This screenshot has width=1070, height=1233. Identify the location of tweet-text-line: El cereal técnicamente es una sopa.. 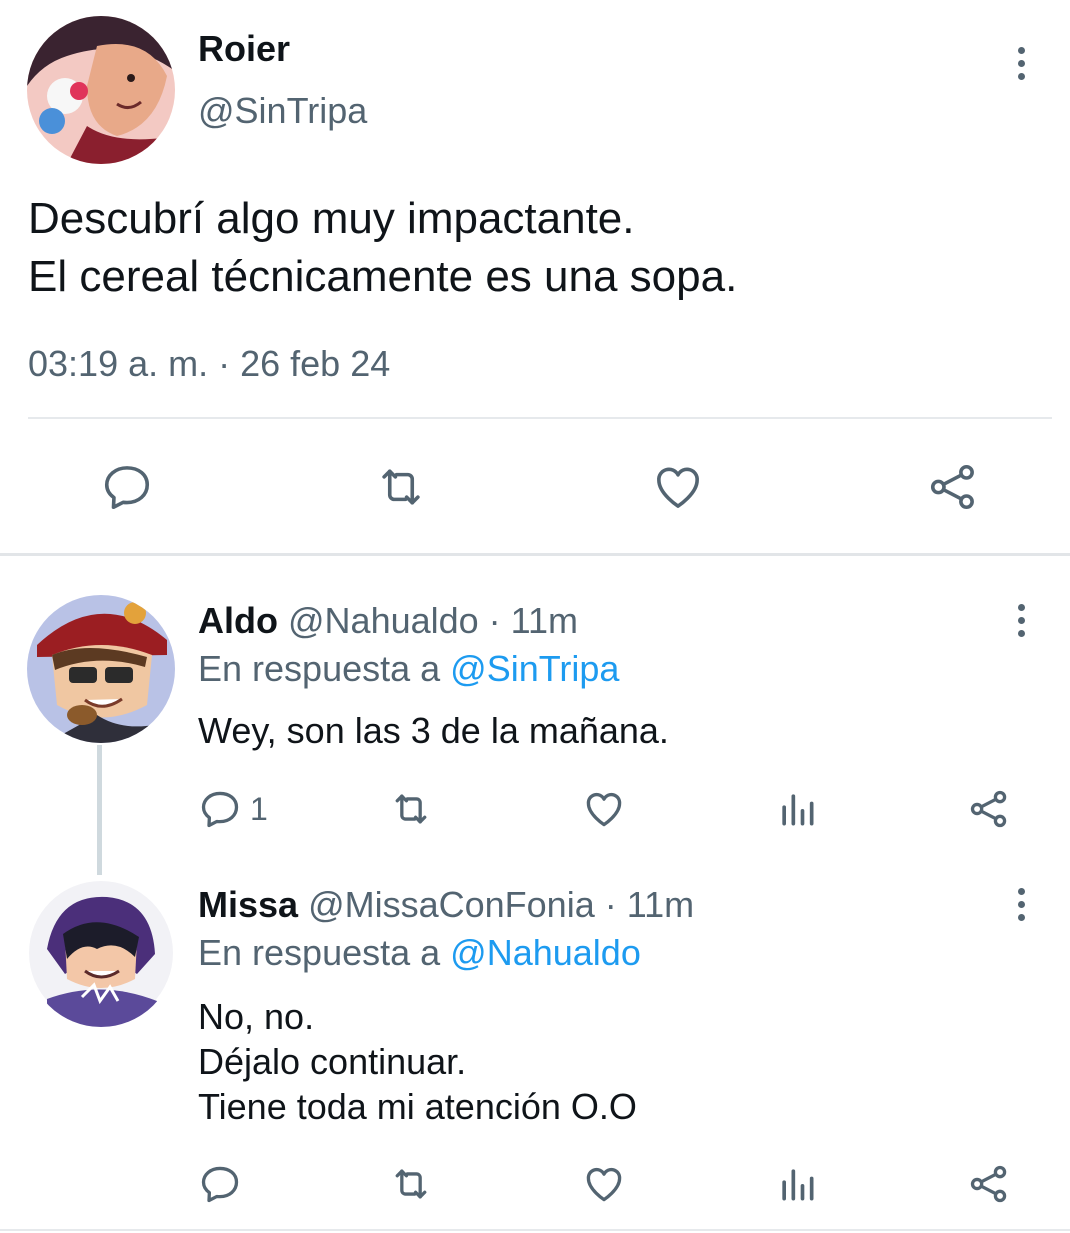
(383, 276).